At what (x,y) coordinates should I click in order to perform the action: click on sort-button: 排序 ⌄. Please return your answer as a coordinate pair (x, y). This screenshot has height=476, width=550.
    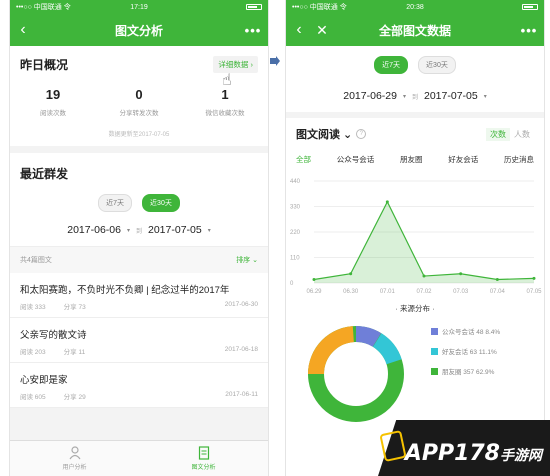
    Looking at the image, I should click on (247, 260).